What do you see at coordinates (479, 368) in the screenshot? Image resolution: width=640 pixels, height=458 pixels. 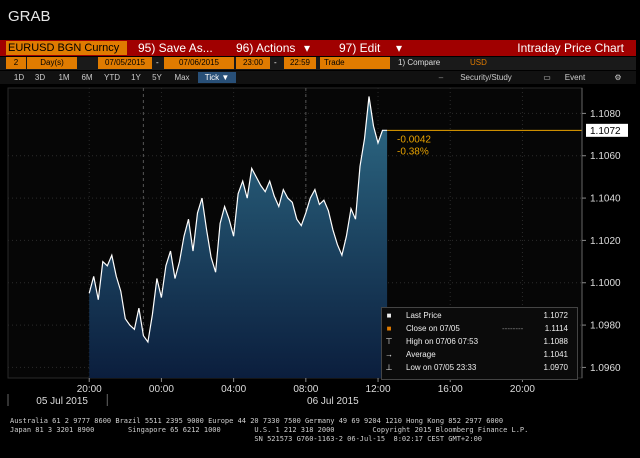 I see `legend-low: ⊥ Low on 07/05 23:33 1.0970` at bounding box center [479, 368].